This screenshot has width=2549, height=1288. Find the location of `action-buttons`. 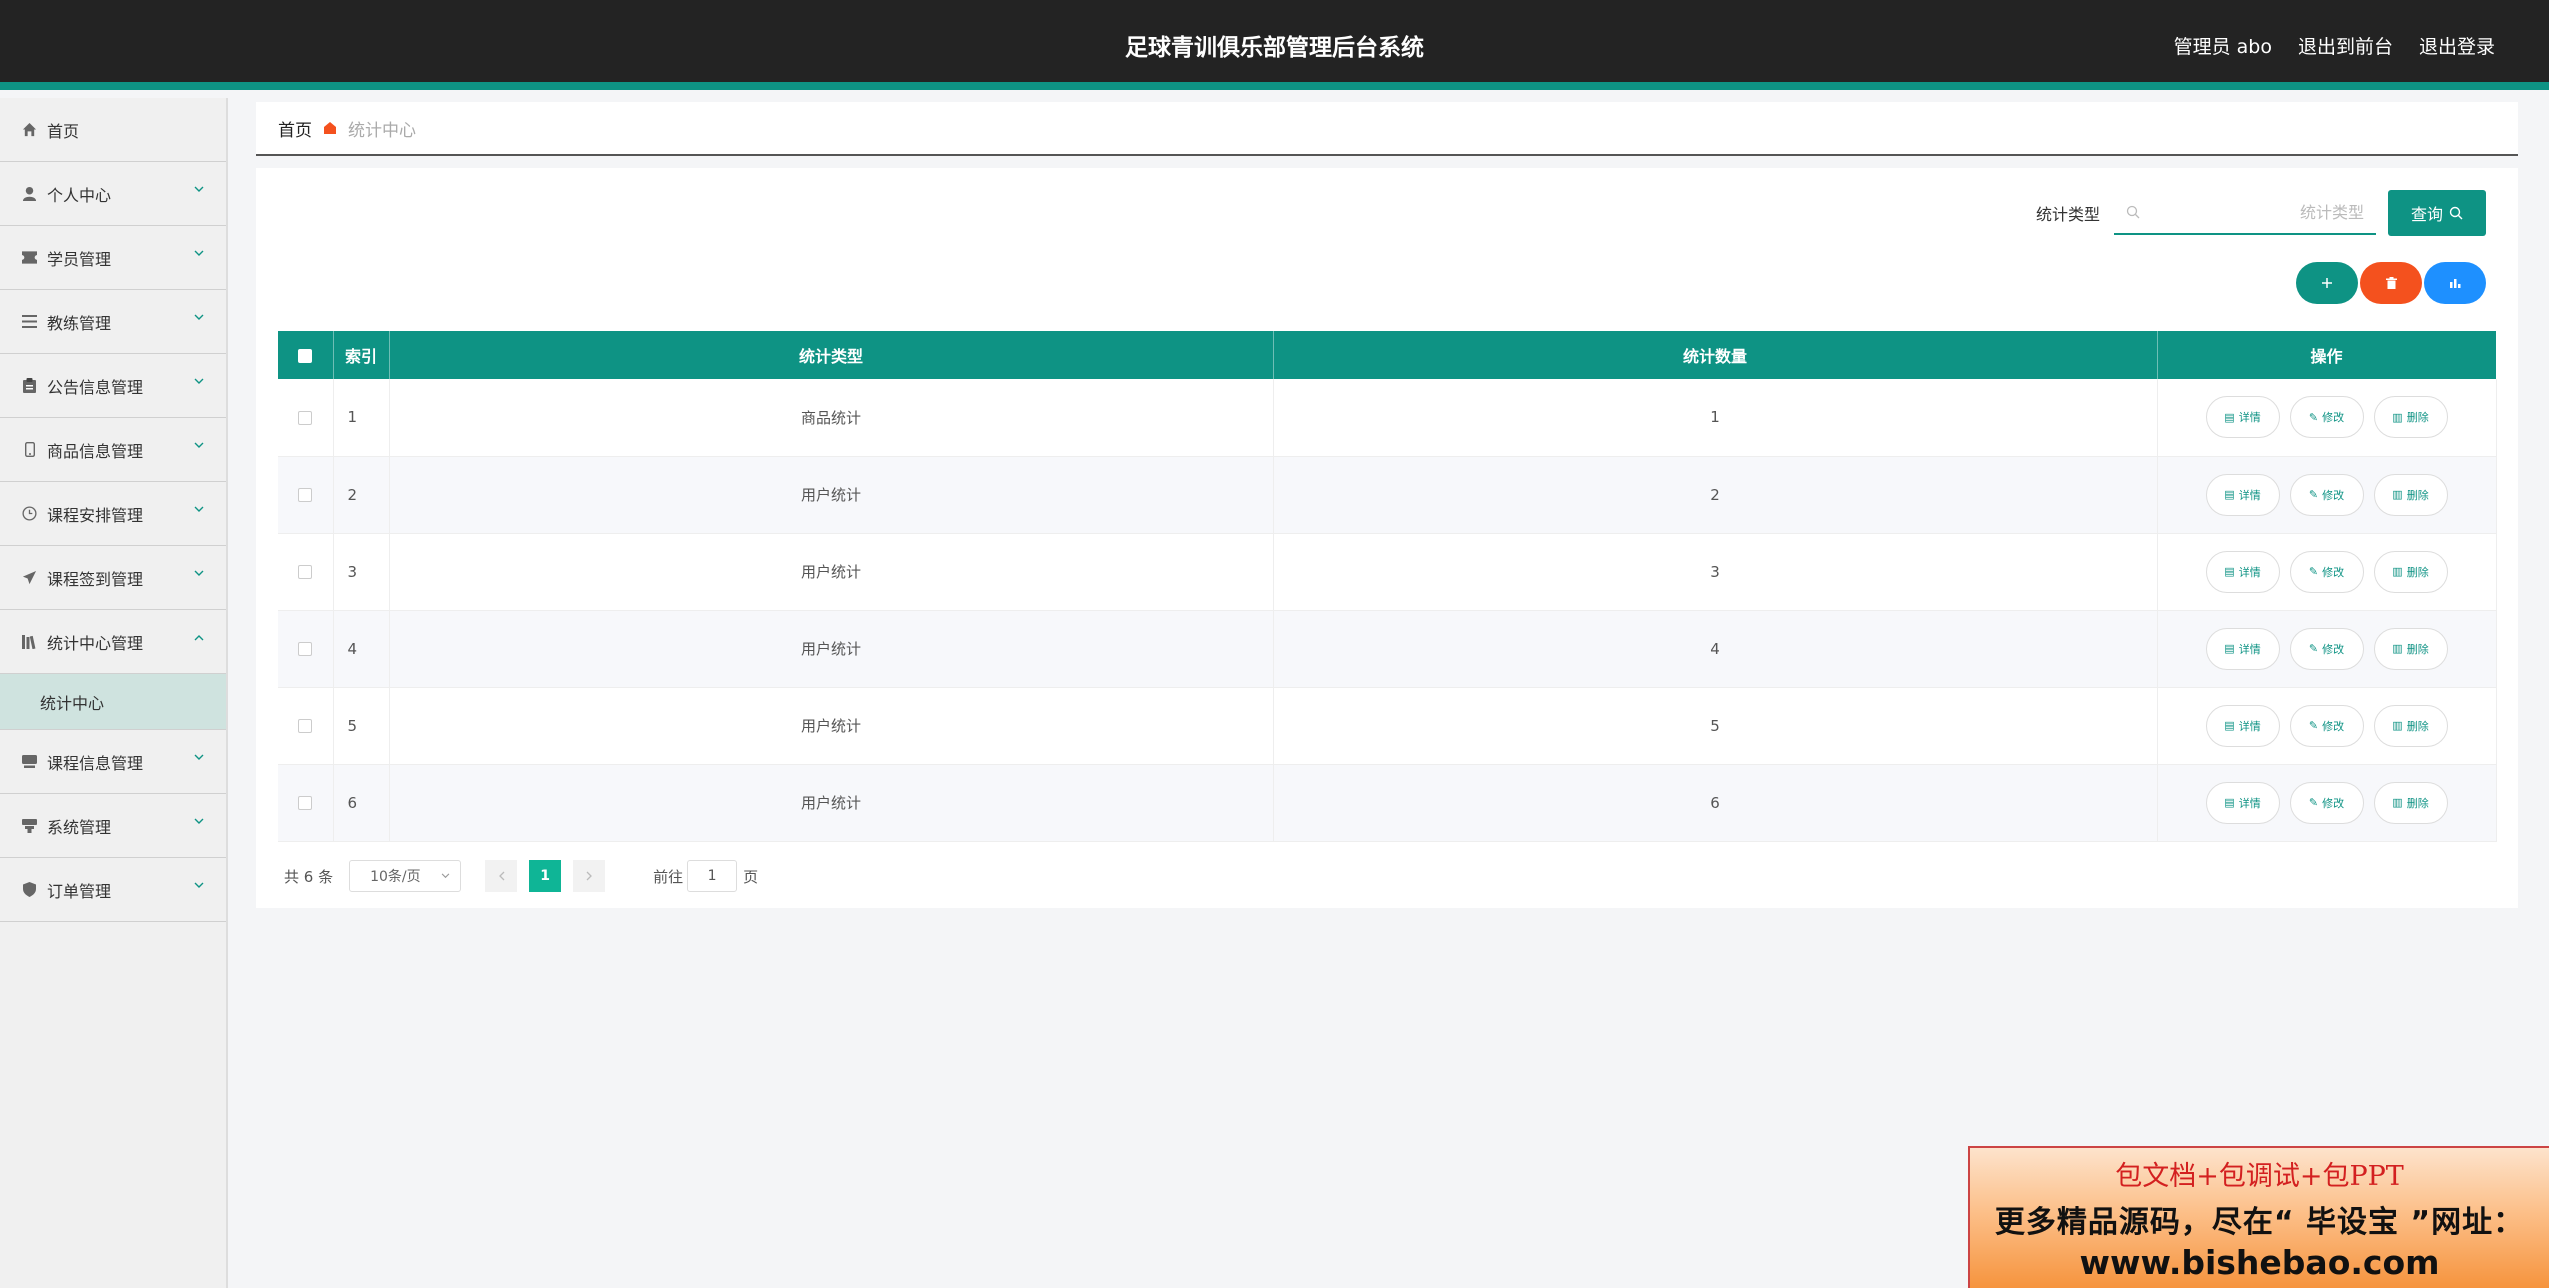

action-buttons is located at coordinates (2391, 283).